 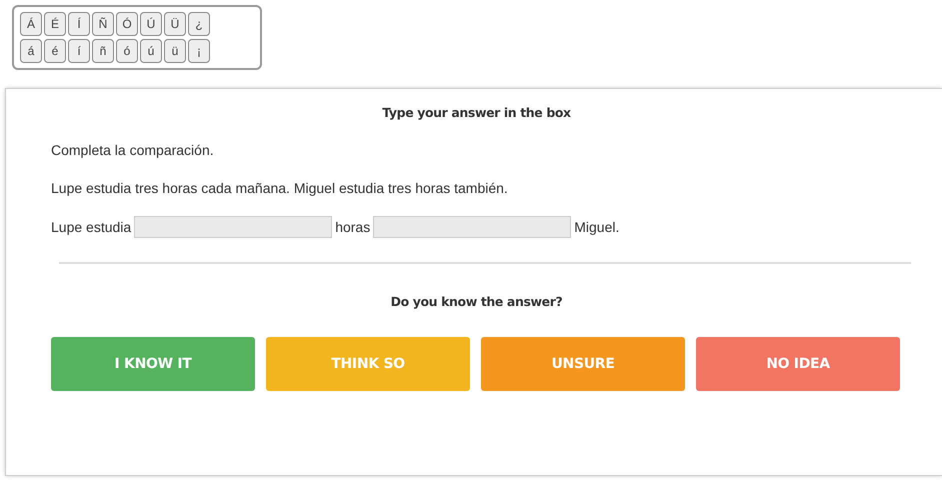 I want to click on character-key: Ü, so click(x=175, y=24).